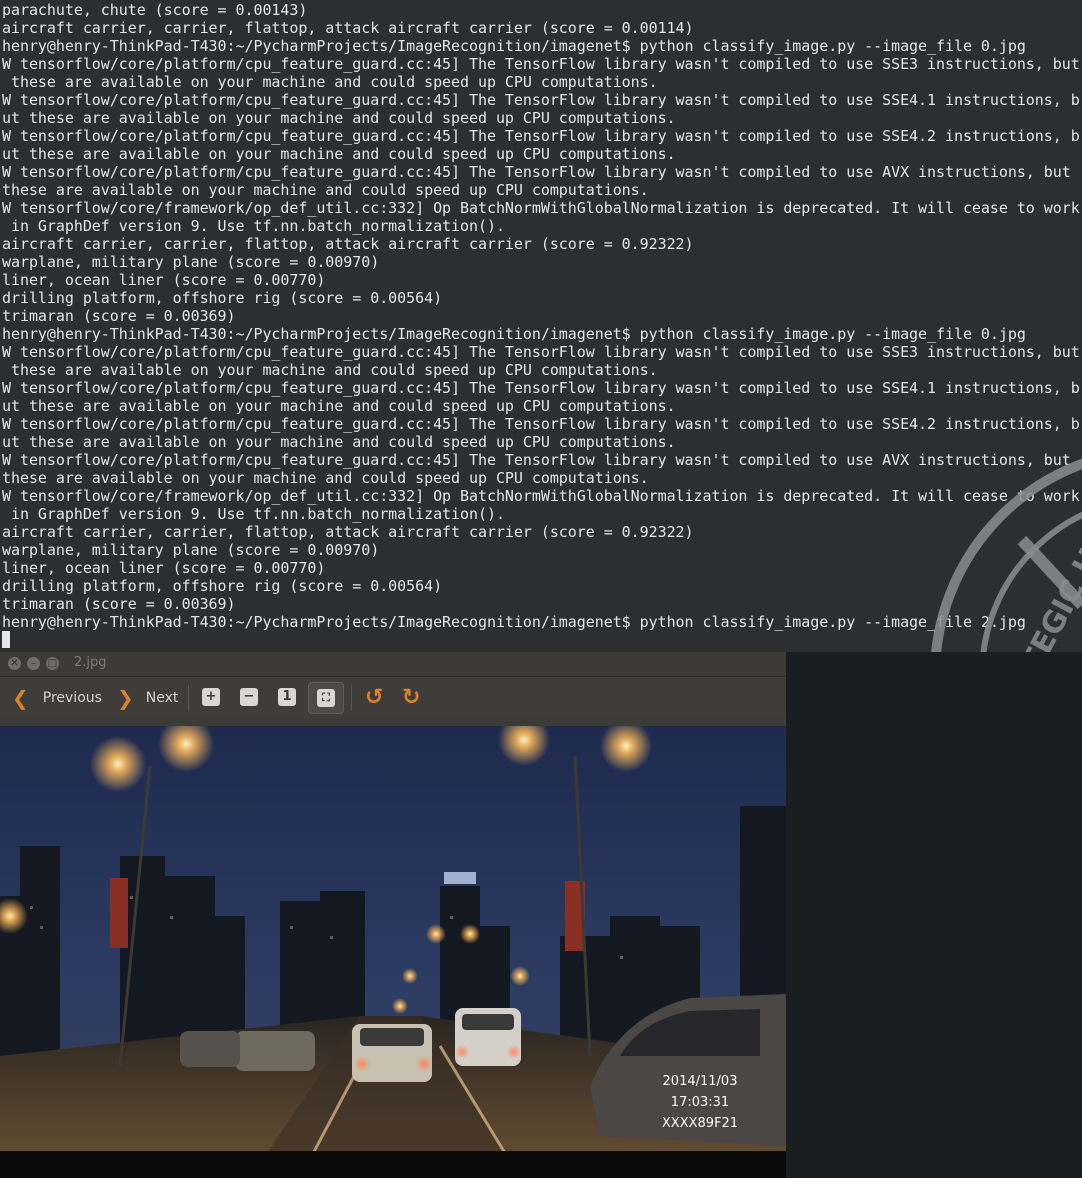  I want to click on best-fit-button: ⛶, so click(326, 698).